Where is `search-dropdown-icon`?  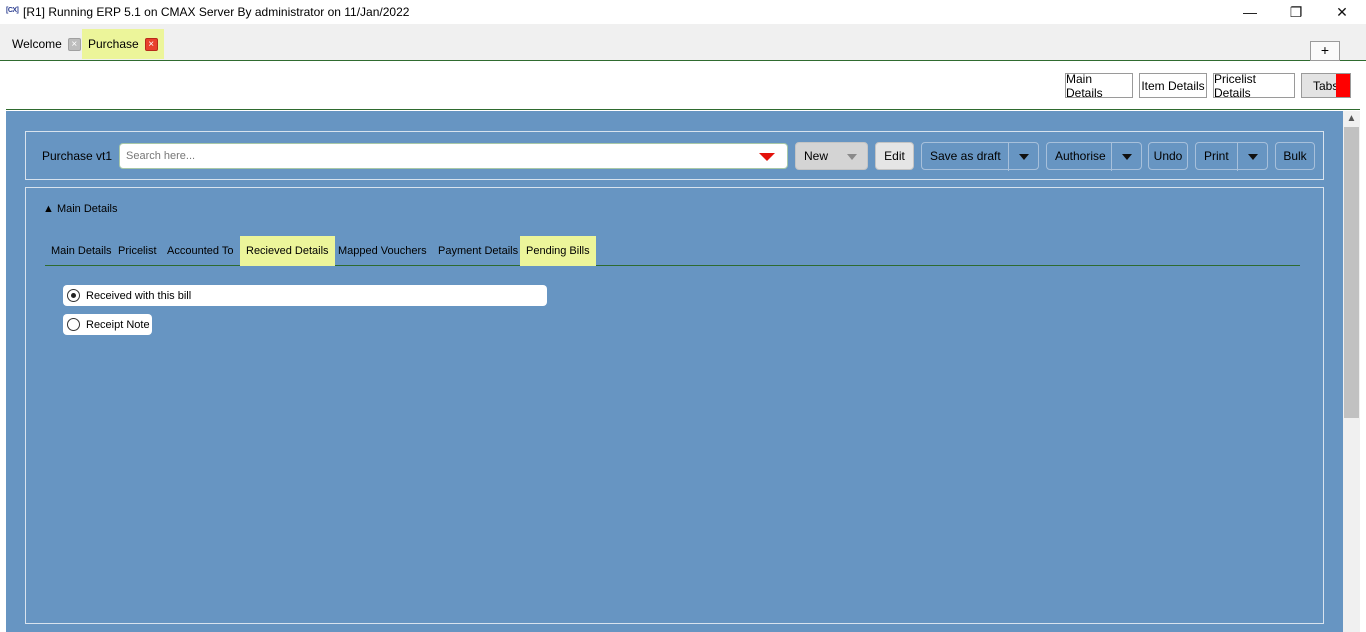 search-dropdown-icon is located at coordinates (767, 157).